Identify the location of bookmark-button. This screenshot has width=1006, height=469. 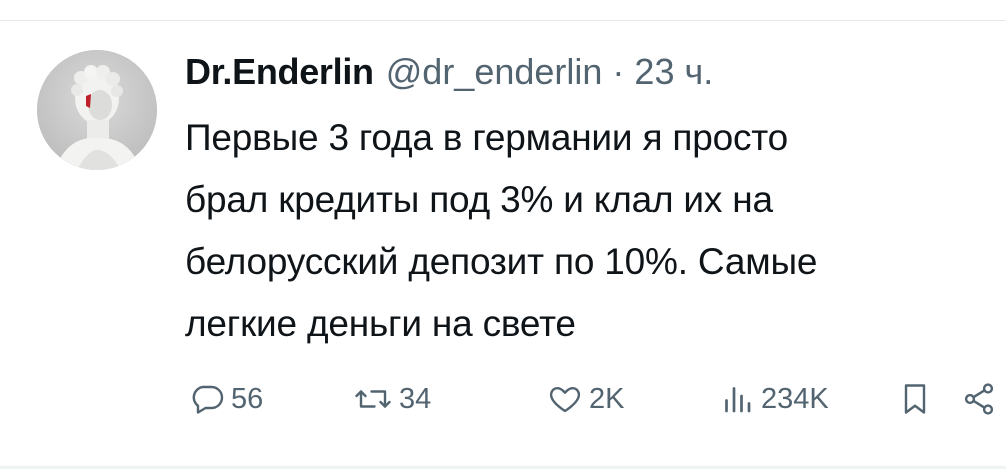
(915, 399).